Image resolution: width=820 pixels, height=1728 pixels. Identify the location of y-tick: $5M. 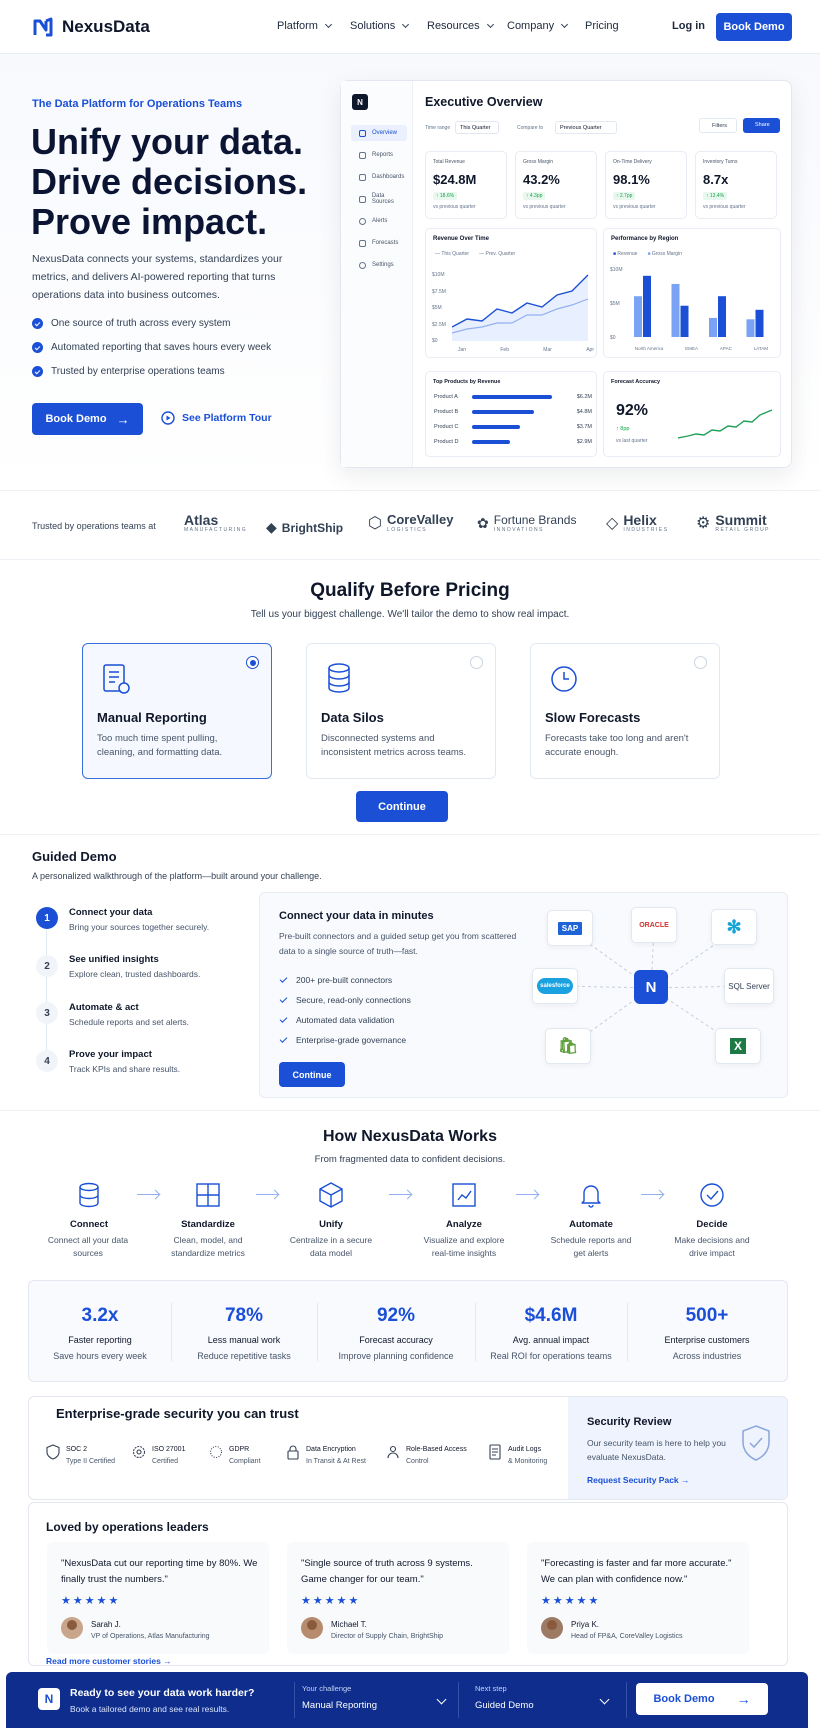
(437, 308).